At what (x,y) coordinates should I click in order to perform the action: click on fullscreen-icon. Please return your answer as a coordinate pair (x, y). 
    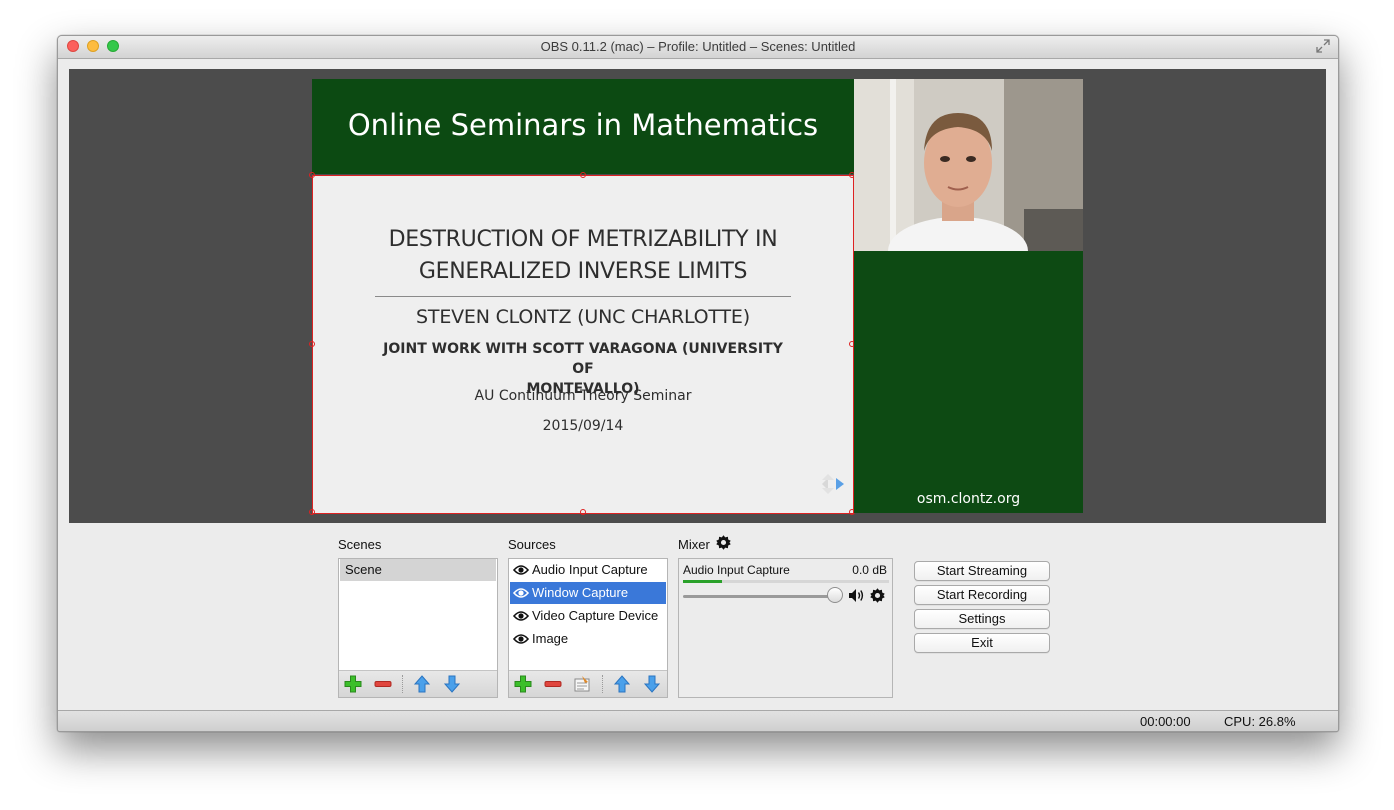
    Looking at the image, I should click on (1323, 46).